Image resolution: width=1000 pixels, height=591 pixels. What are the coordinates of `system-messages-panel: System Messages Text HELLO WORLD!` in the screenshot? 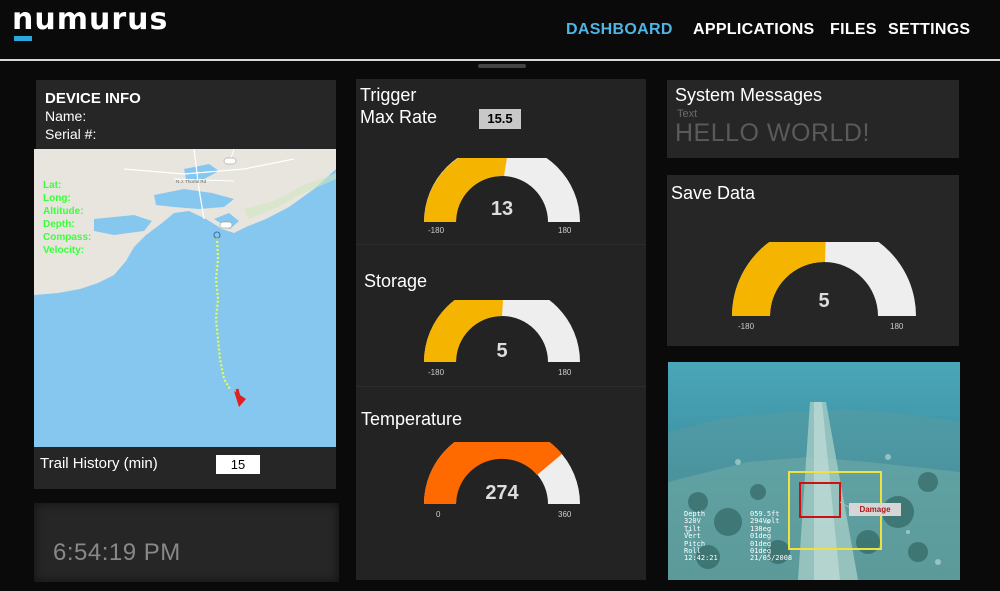 It's located at (813, 119).